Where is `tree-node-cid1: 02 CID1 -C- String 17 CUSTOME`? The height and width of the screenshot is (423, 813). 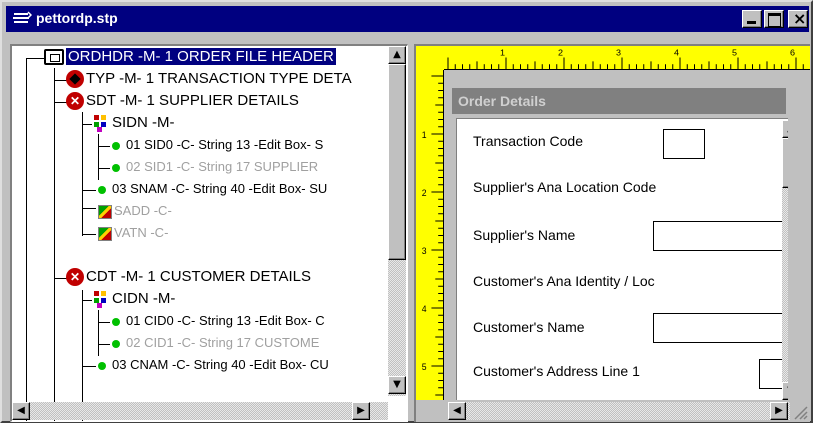
tree-node-cid1: 02 CID1 -C- String 17 CUSTOME is located at coordinates (215, 343).